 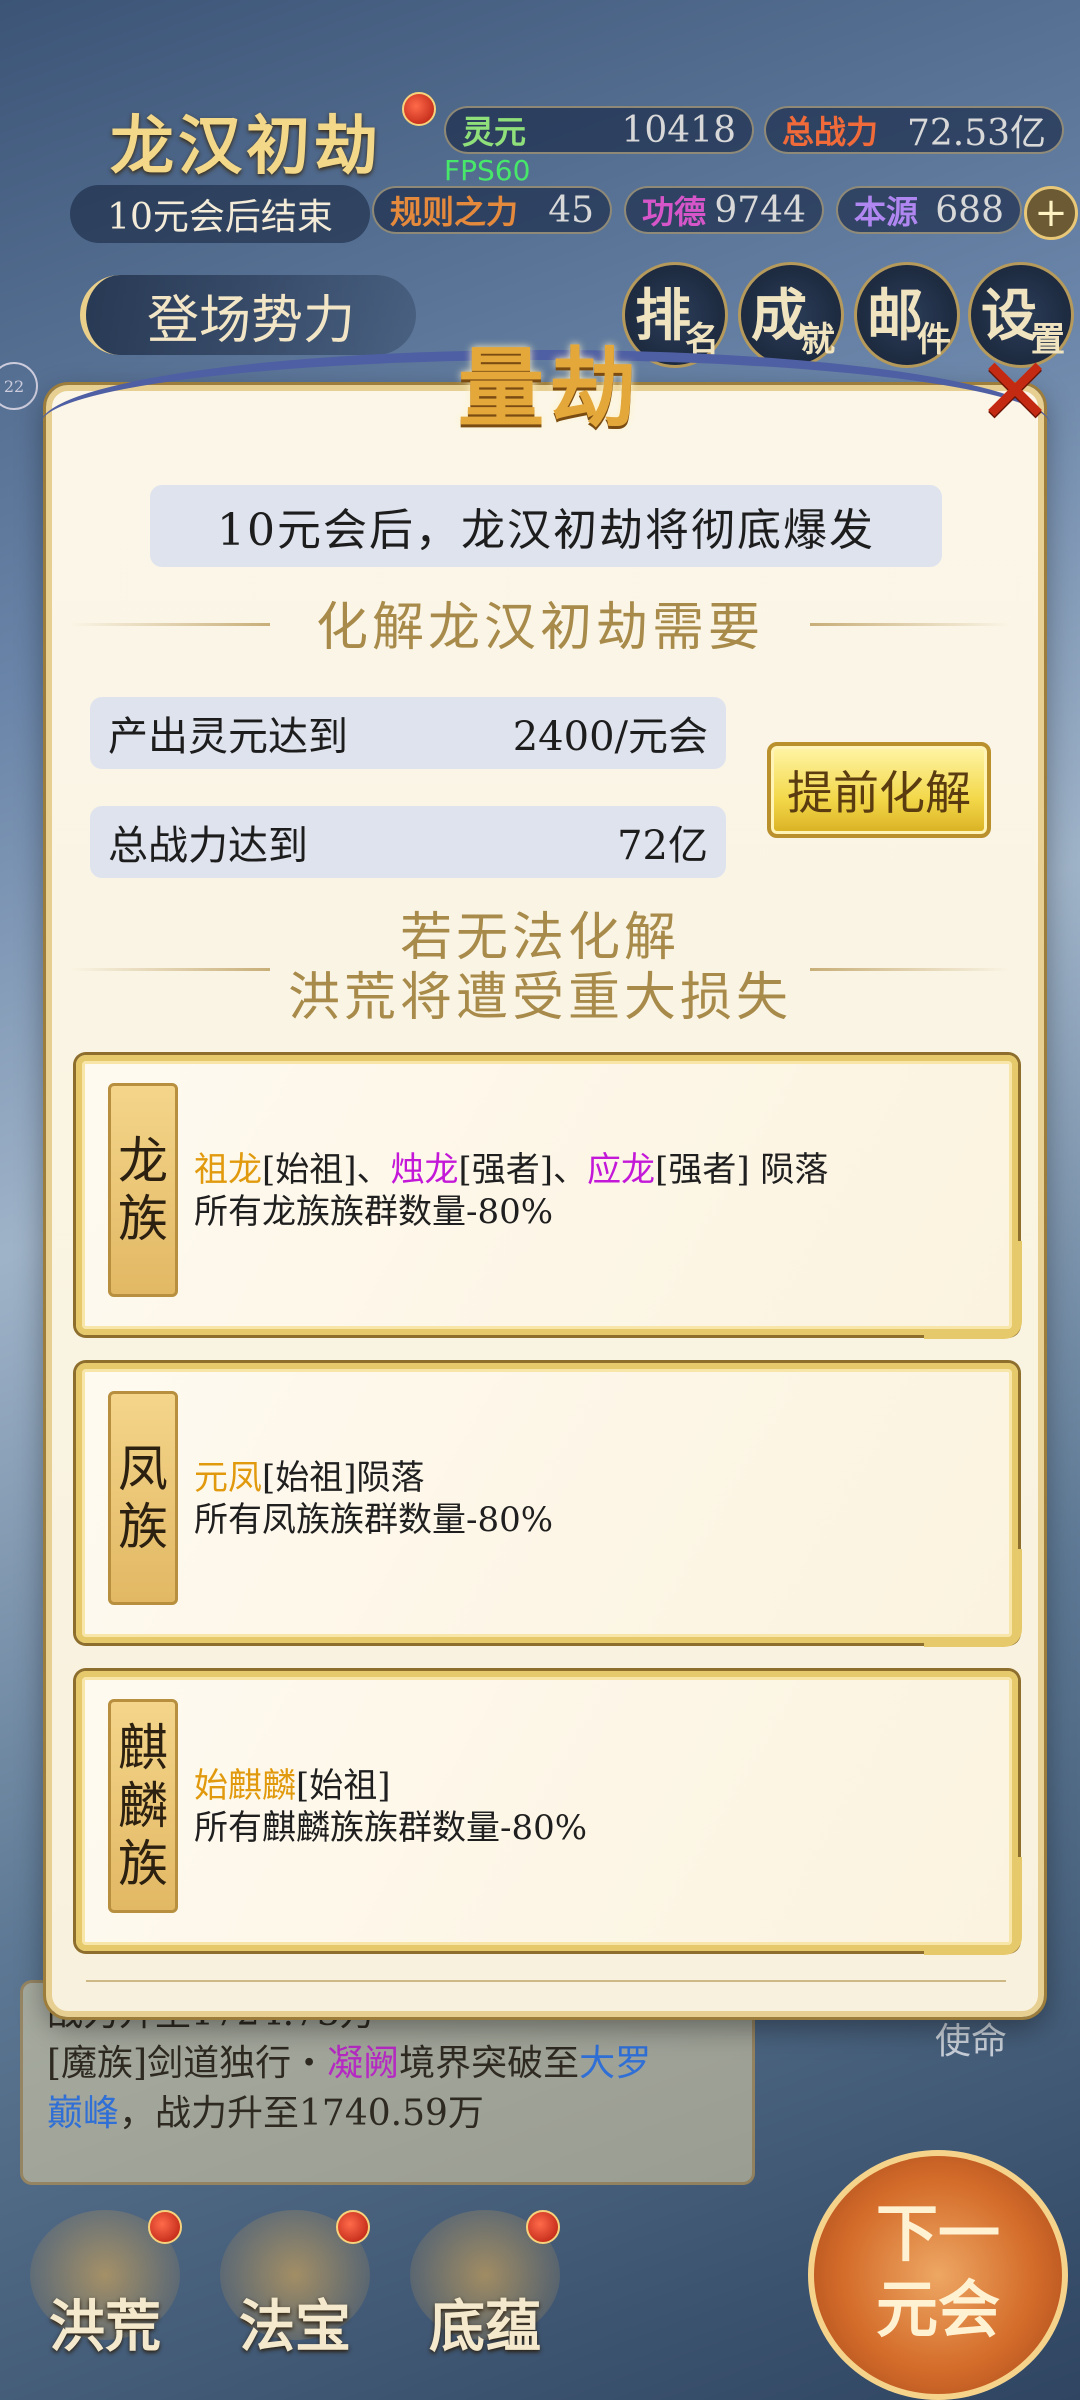 I want to click on power-resource: 总战力 72.53亿, so click(x=914, y=130).